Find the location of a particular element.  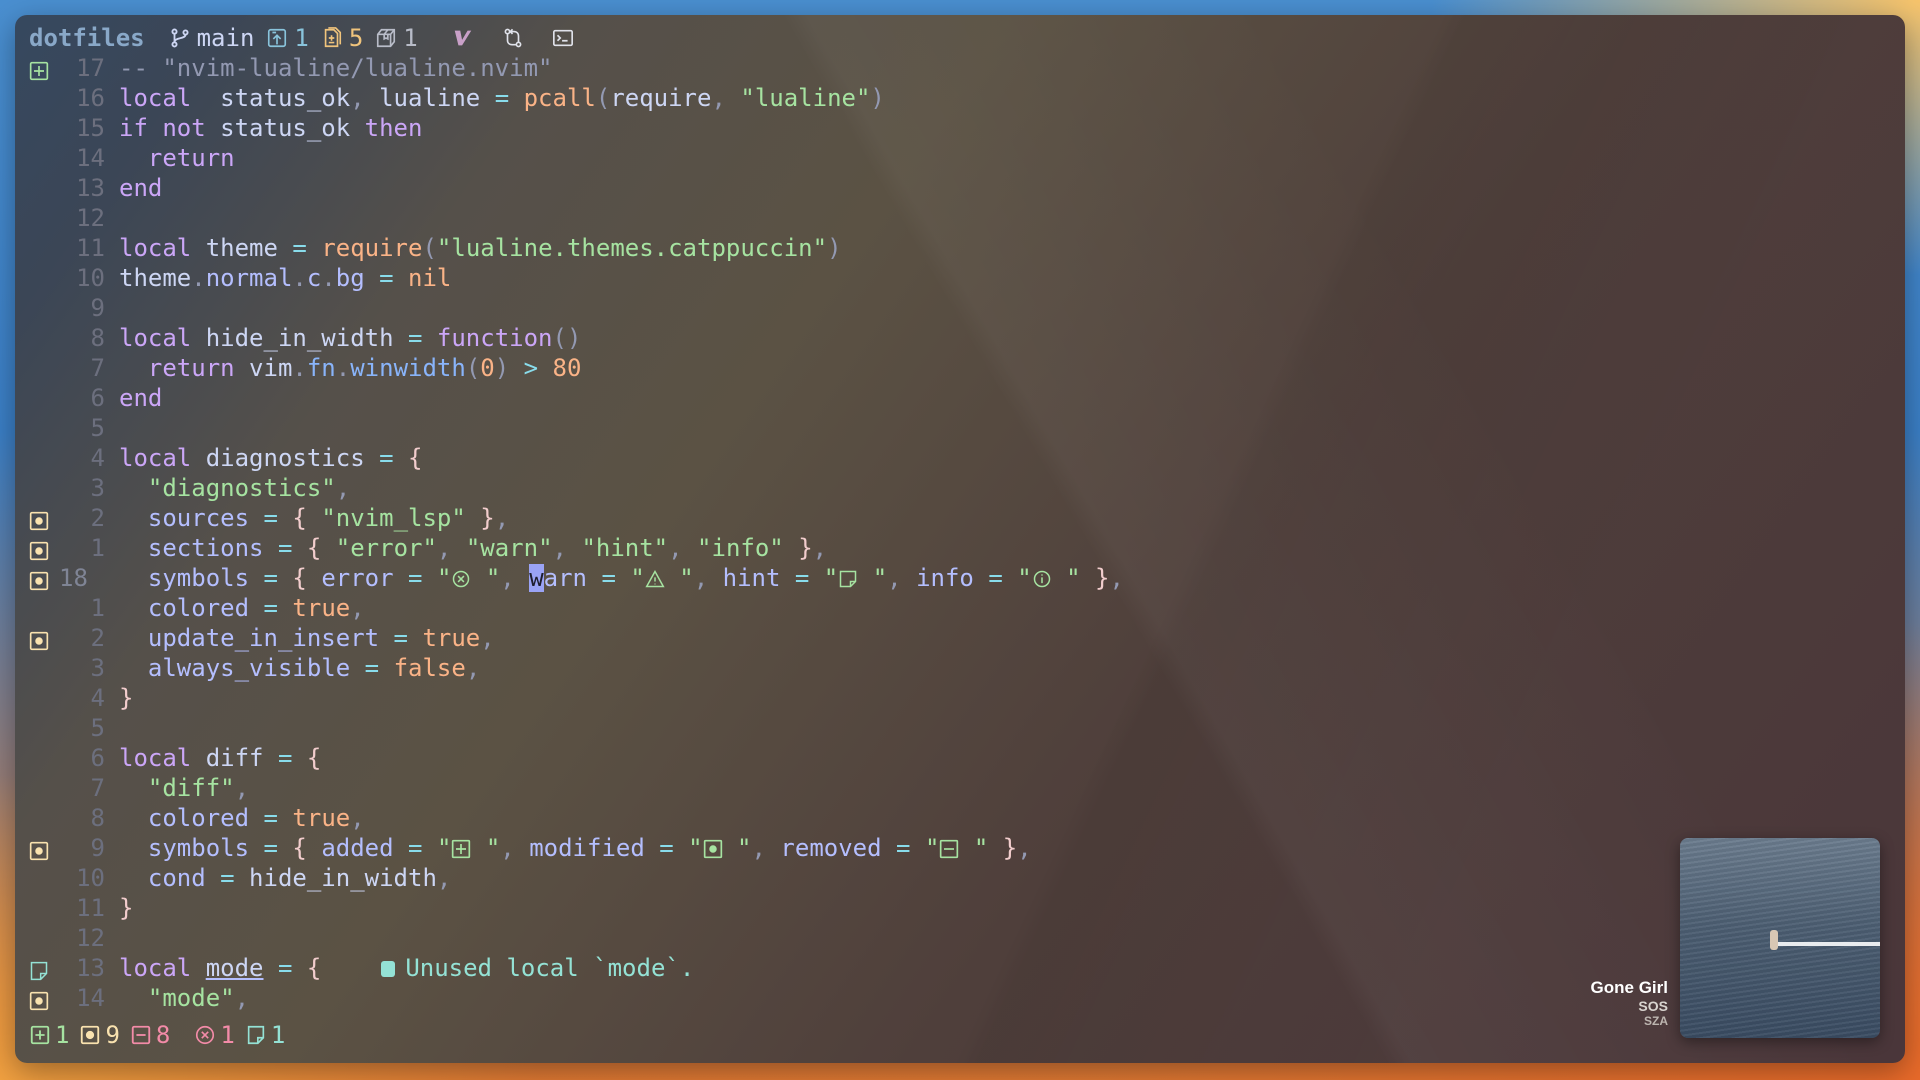

hint-sign-icon is located at coordinates (39, 969).